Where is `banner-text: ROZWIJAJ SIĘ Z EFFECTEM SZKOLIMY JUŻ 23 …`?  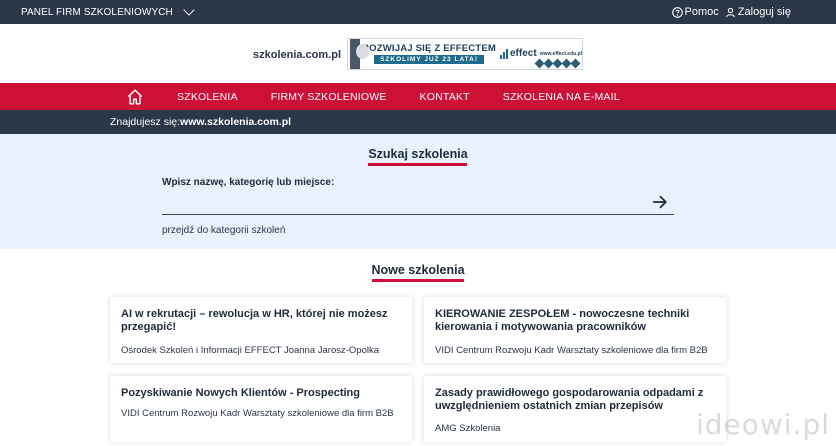 banner-text: ROZWIJAJ SIĘ Z EFFECTEM SZKOLIMY JUŻ 23 … is located at coordinates (429, 53).